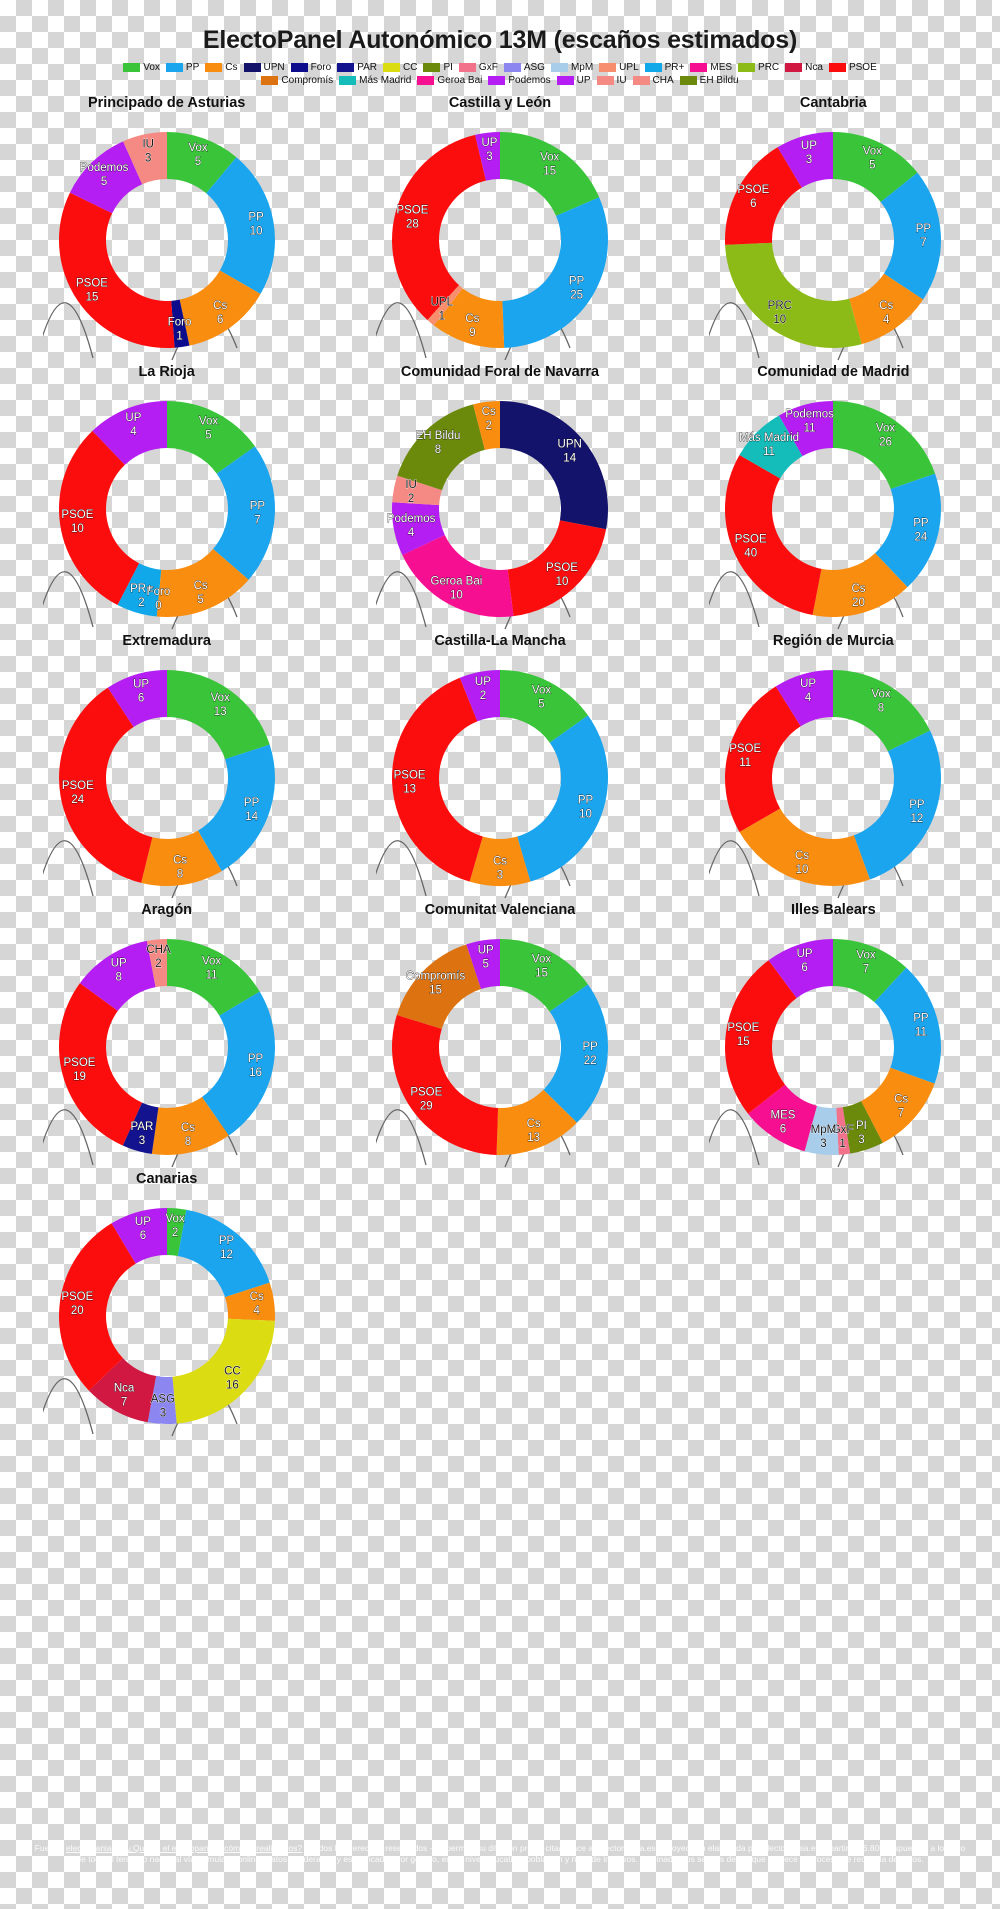 This screenshot has height=1909, width=1000. What do you see at coordinates (743, 1042) in the screenshot?
I see `segment-value: 15` at bounding box center [743, 1042].